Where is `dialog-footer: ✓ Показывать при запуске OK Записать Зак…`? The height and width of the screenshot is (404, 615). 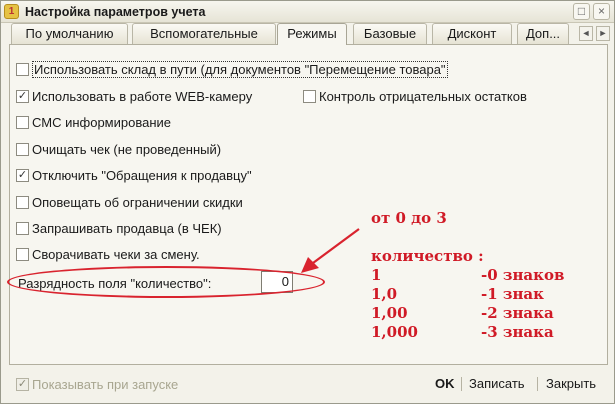 dialog-footer: ✓ Показывать при запуске OK Записать Зак… is located at coordinates (307, 385).